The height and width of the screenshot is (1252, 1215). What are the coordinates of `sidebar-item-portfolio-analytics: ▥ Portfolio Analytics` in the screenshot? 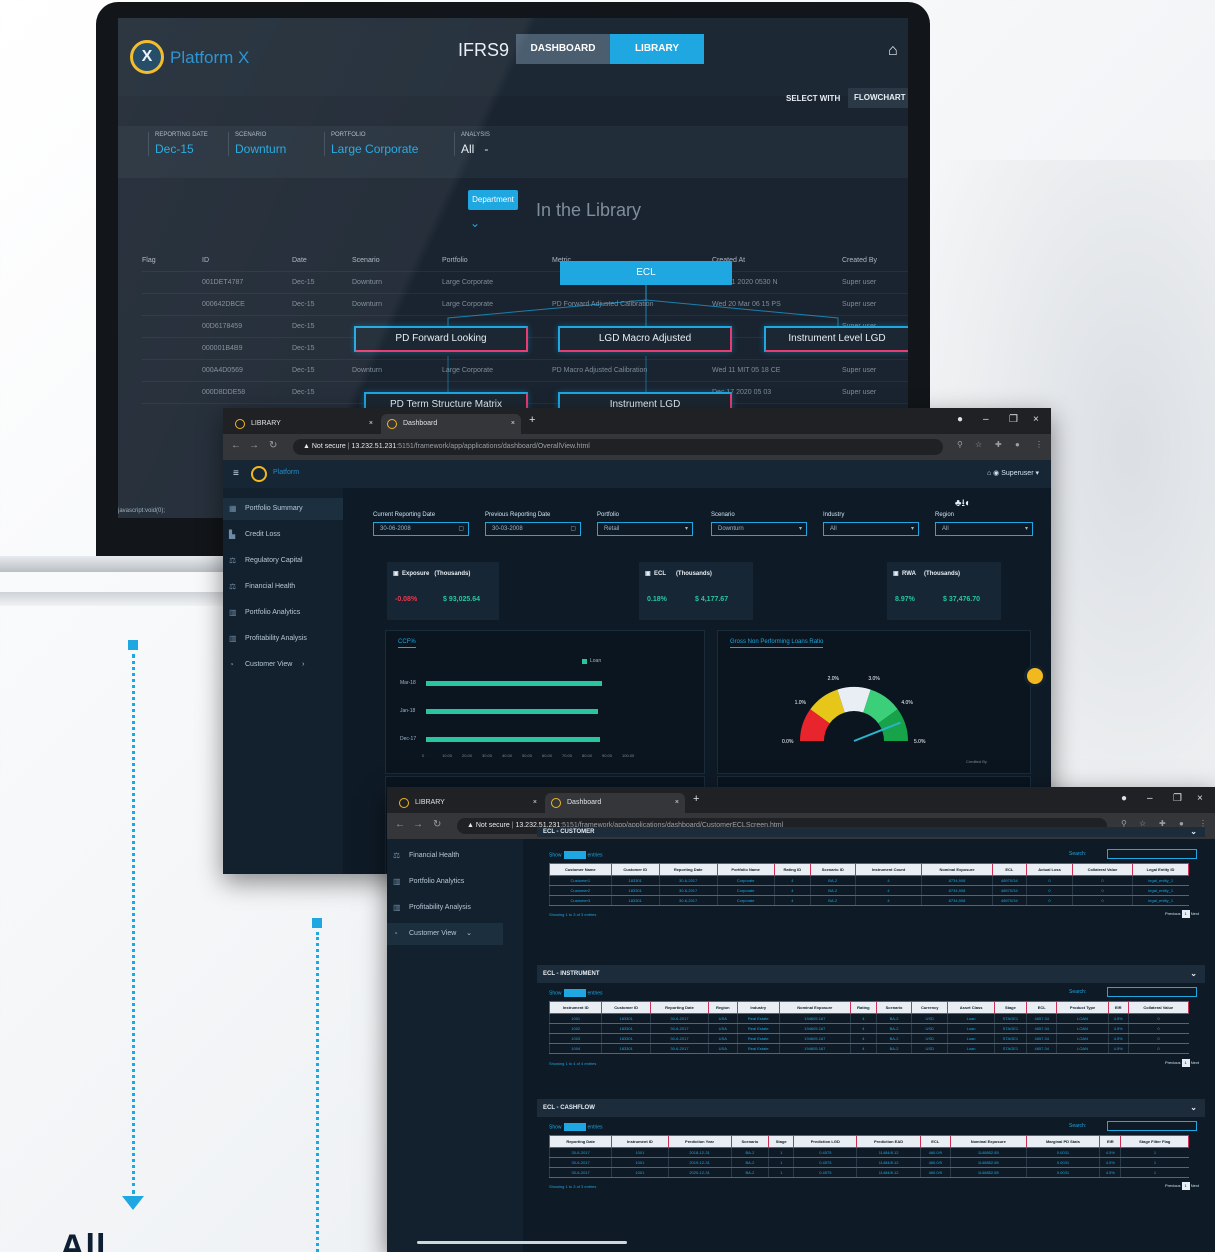 It's located at (447, 882).